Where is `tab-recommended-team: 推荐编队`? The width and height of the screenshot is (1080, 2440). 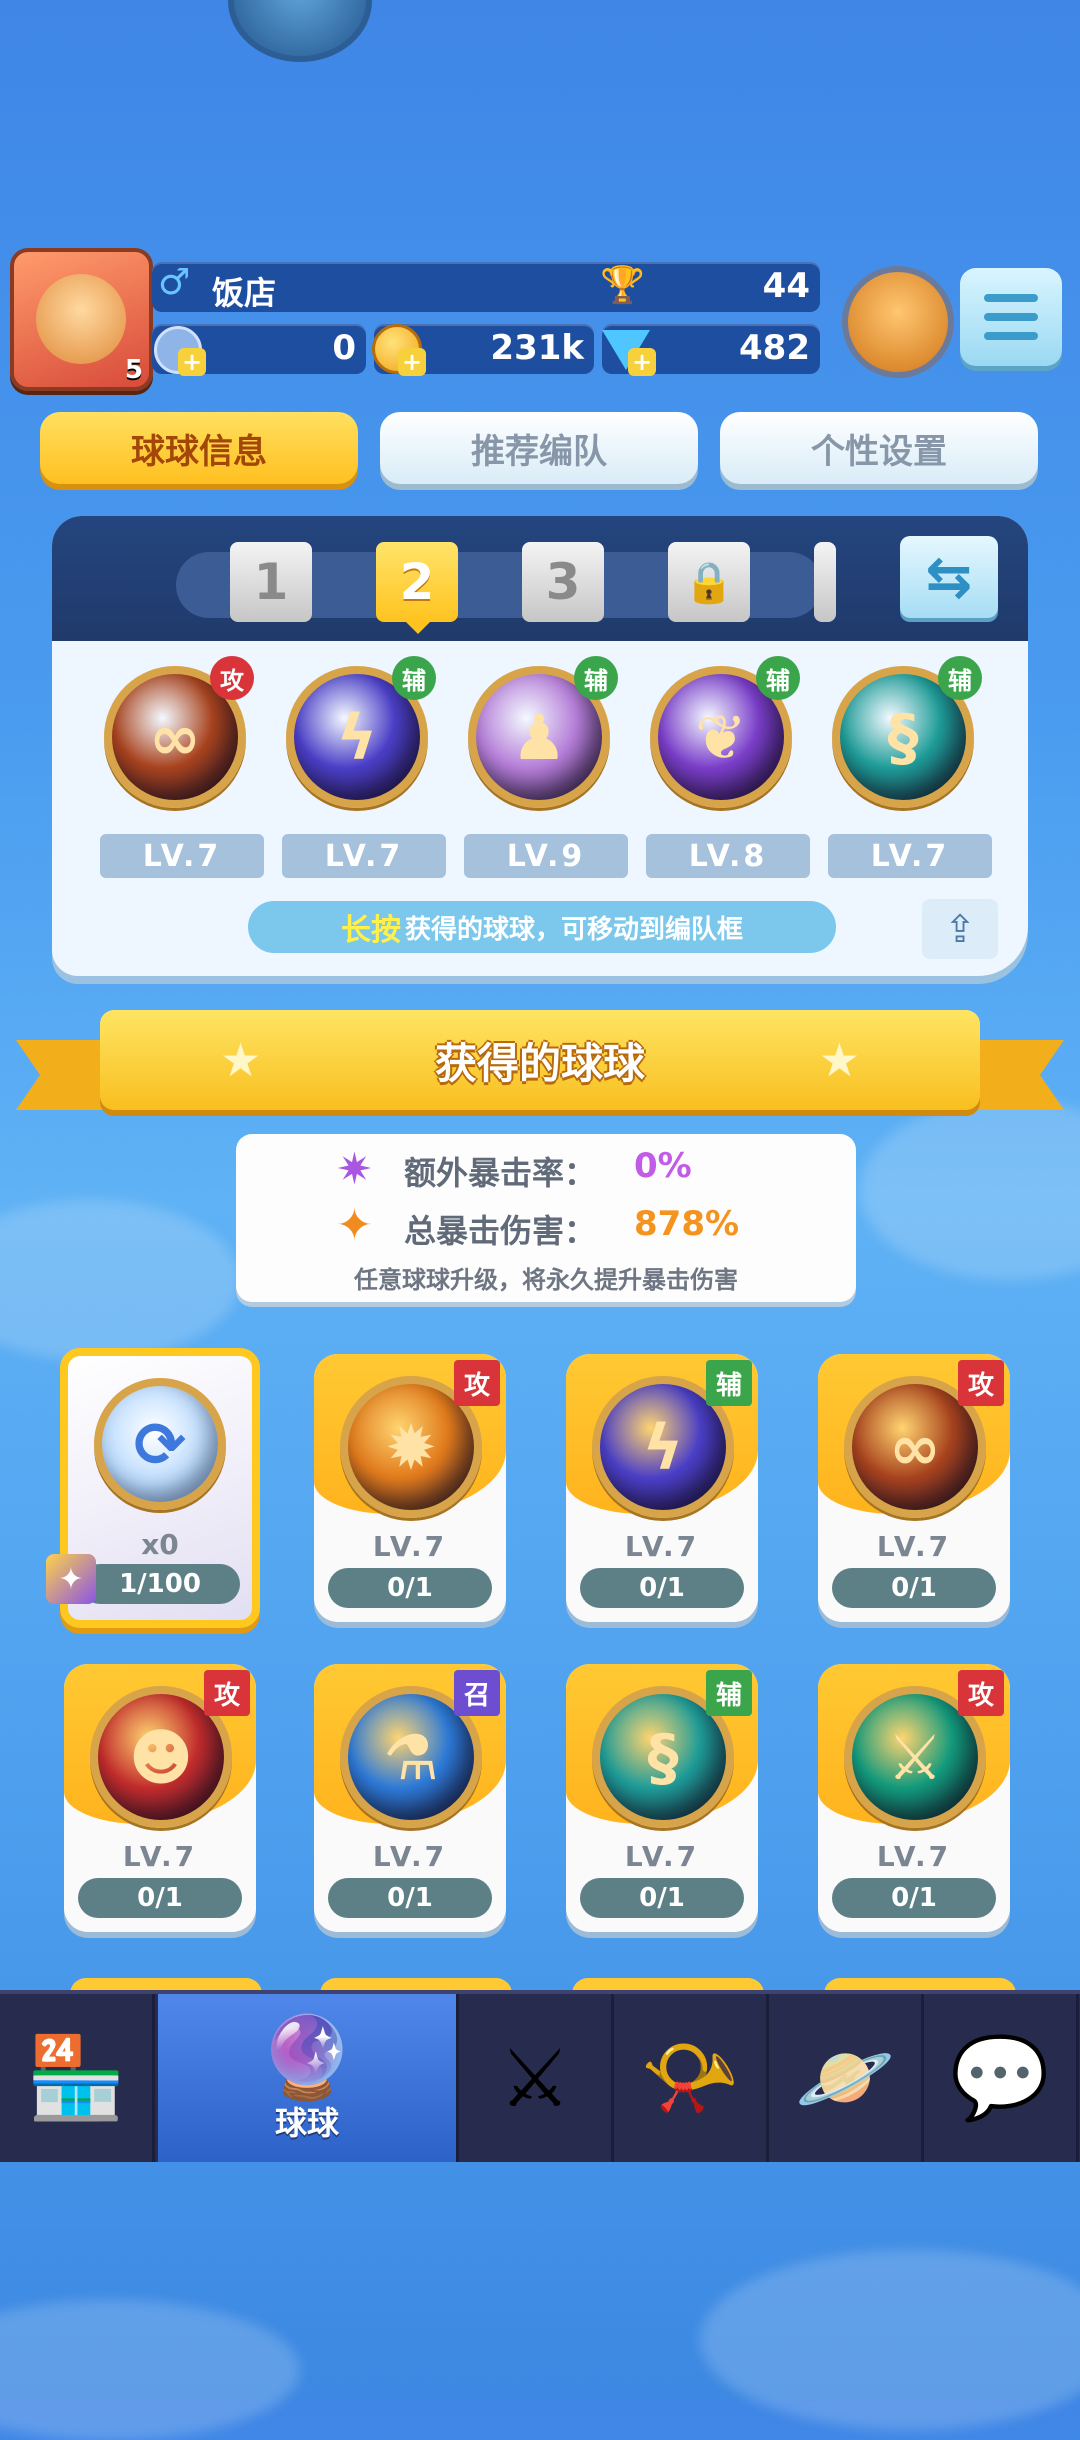 tab-recommended-team: 推荐编队 is located at coordinates (539, 448).